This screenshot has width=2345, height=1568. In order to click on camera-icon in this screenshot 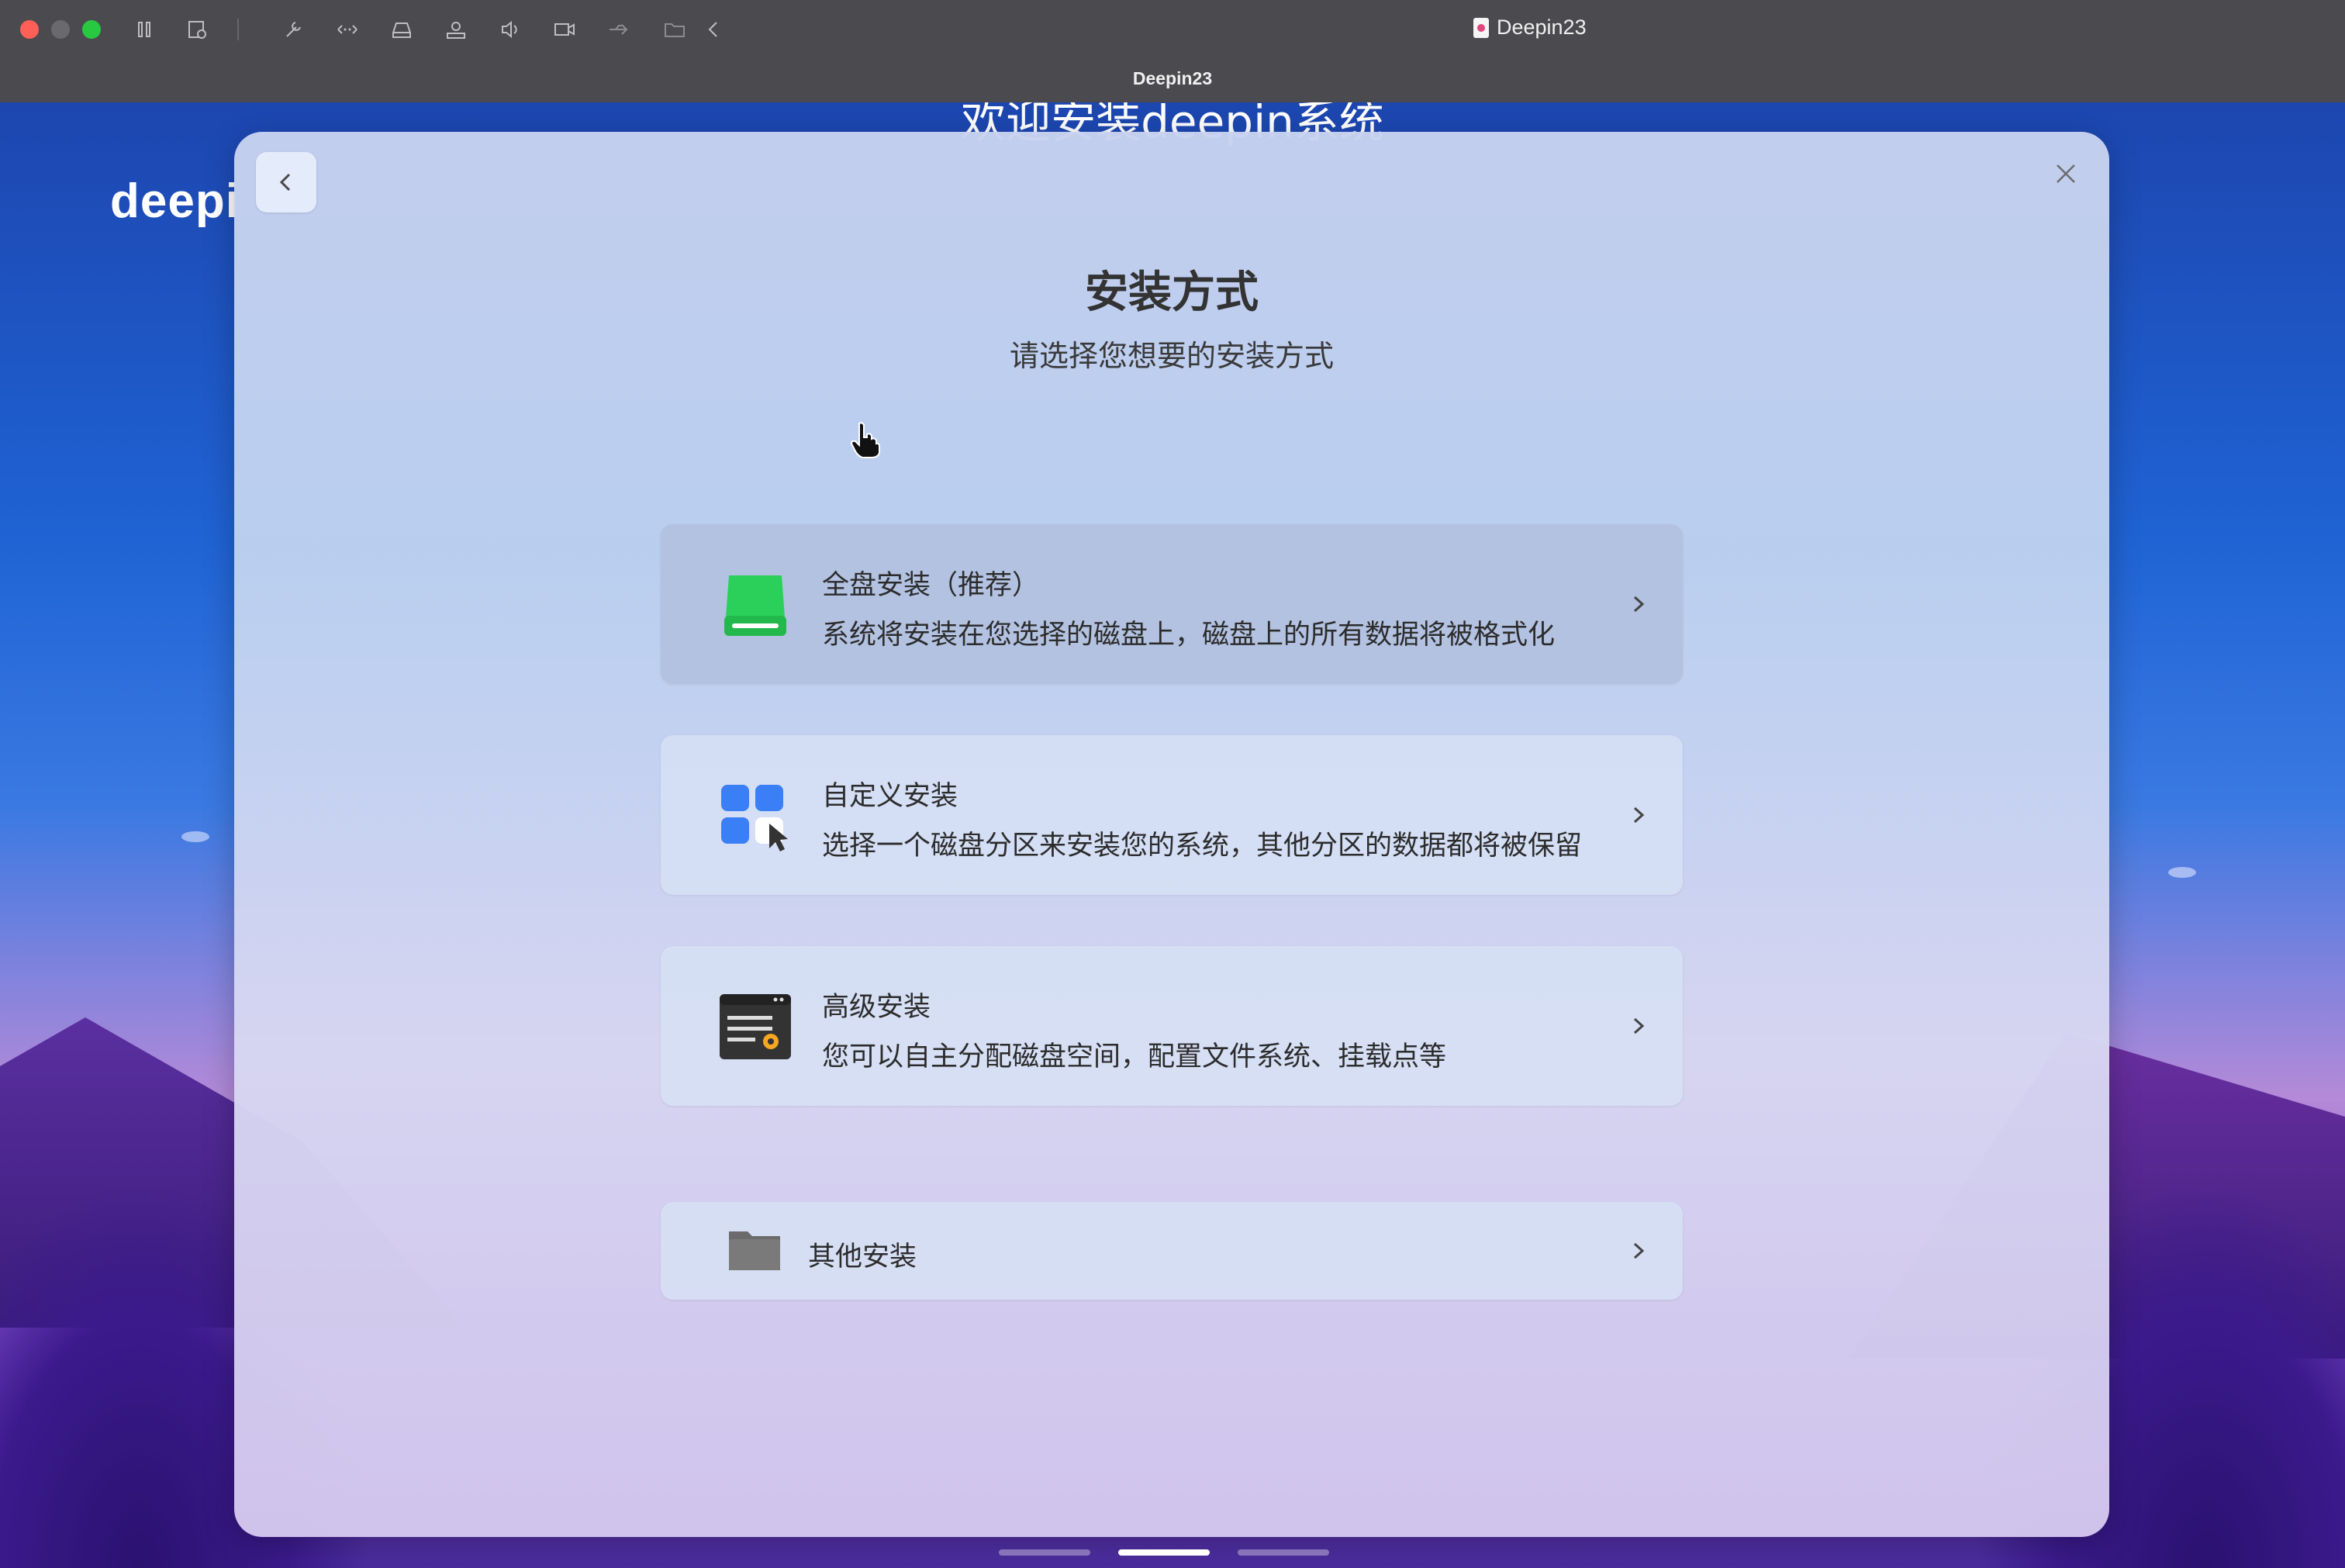, I will do `click(564, 29)`.